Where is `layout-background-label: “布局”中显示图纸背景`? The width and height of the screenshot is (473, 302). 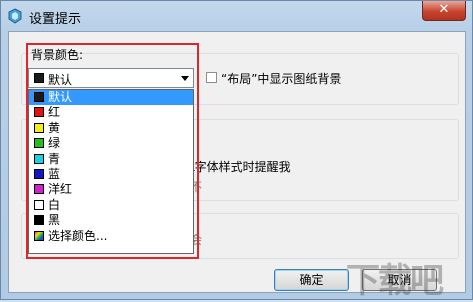 layout-background-label: “布局”中显示图纸背景 is located at coordinates (281, 79).